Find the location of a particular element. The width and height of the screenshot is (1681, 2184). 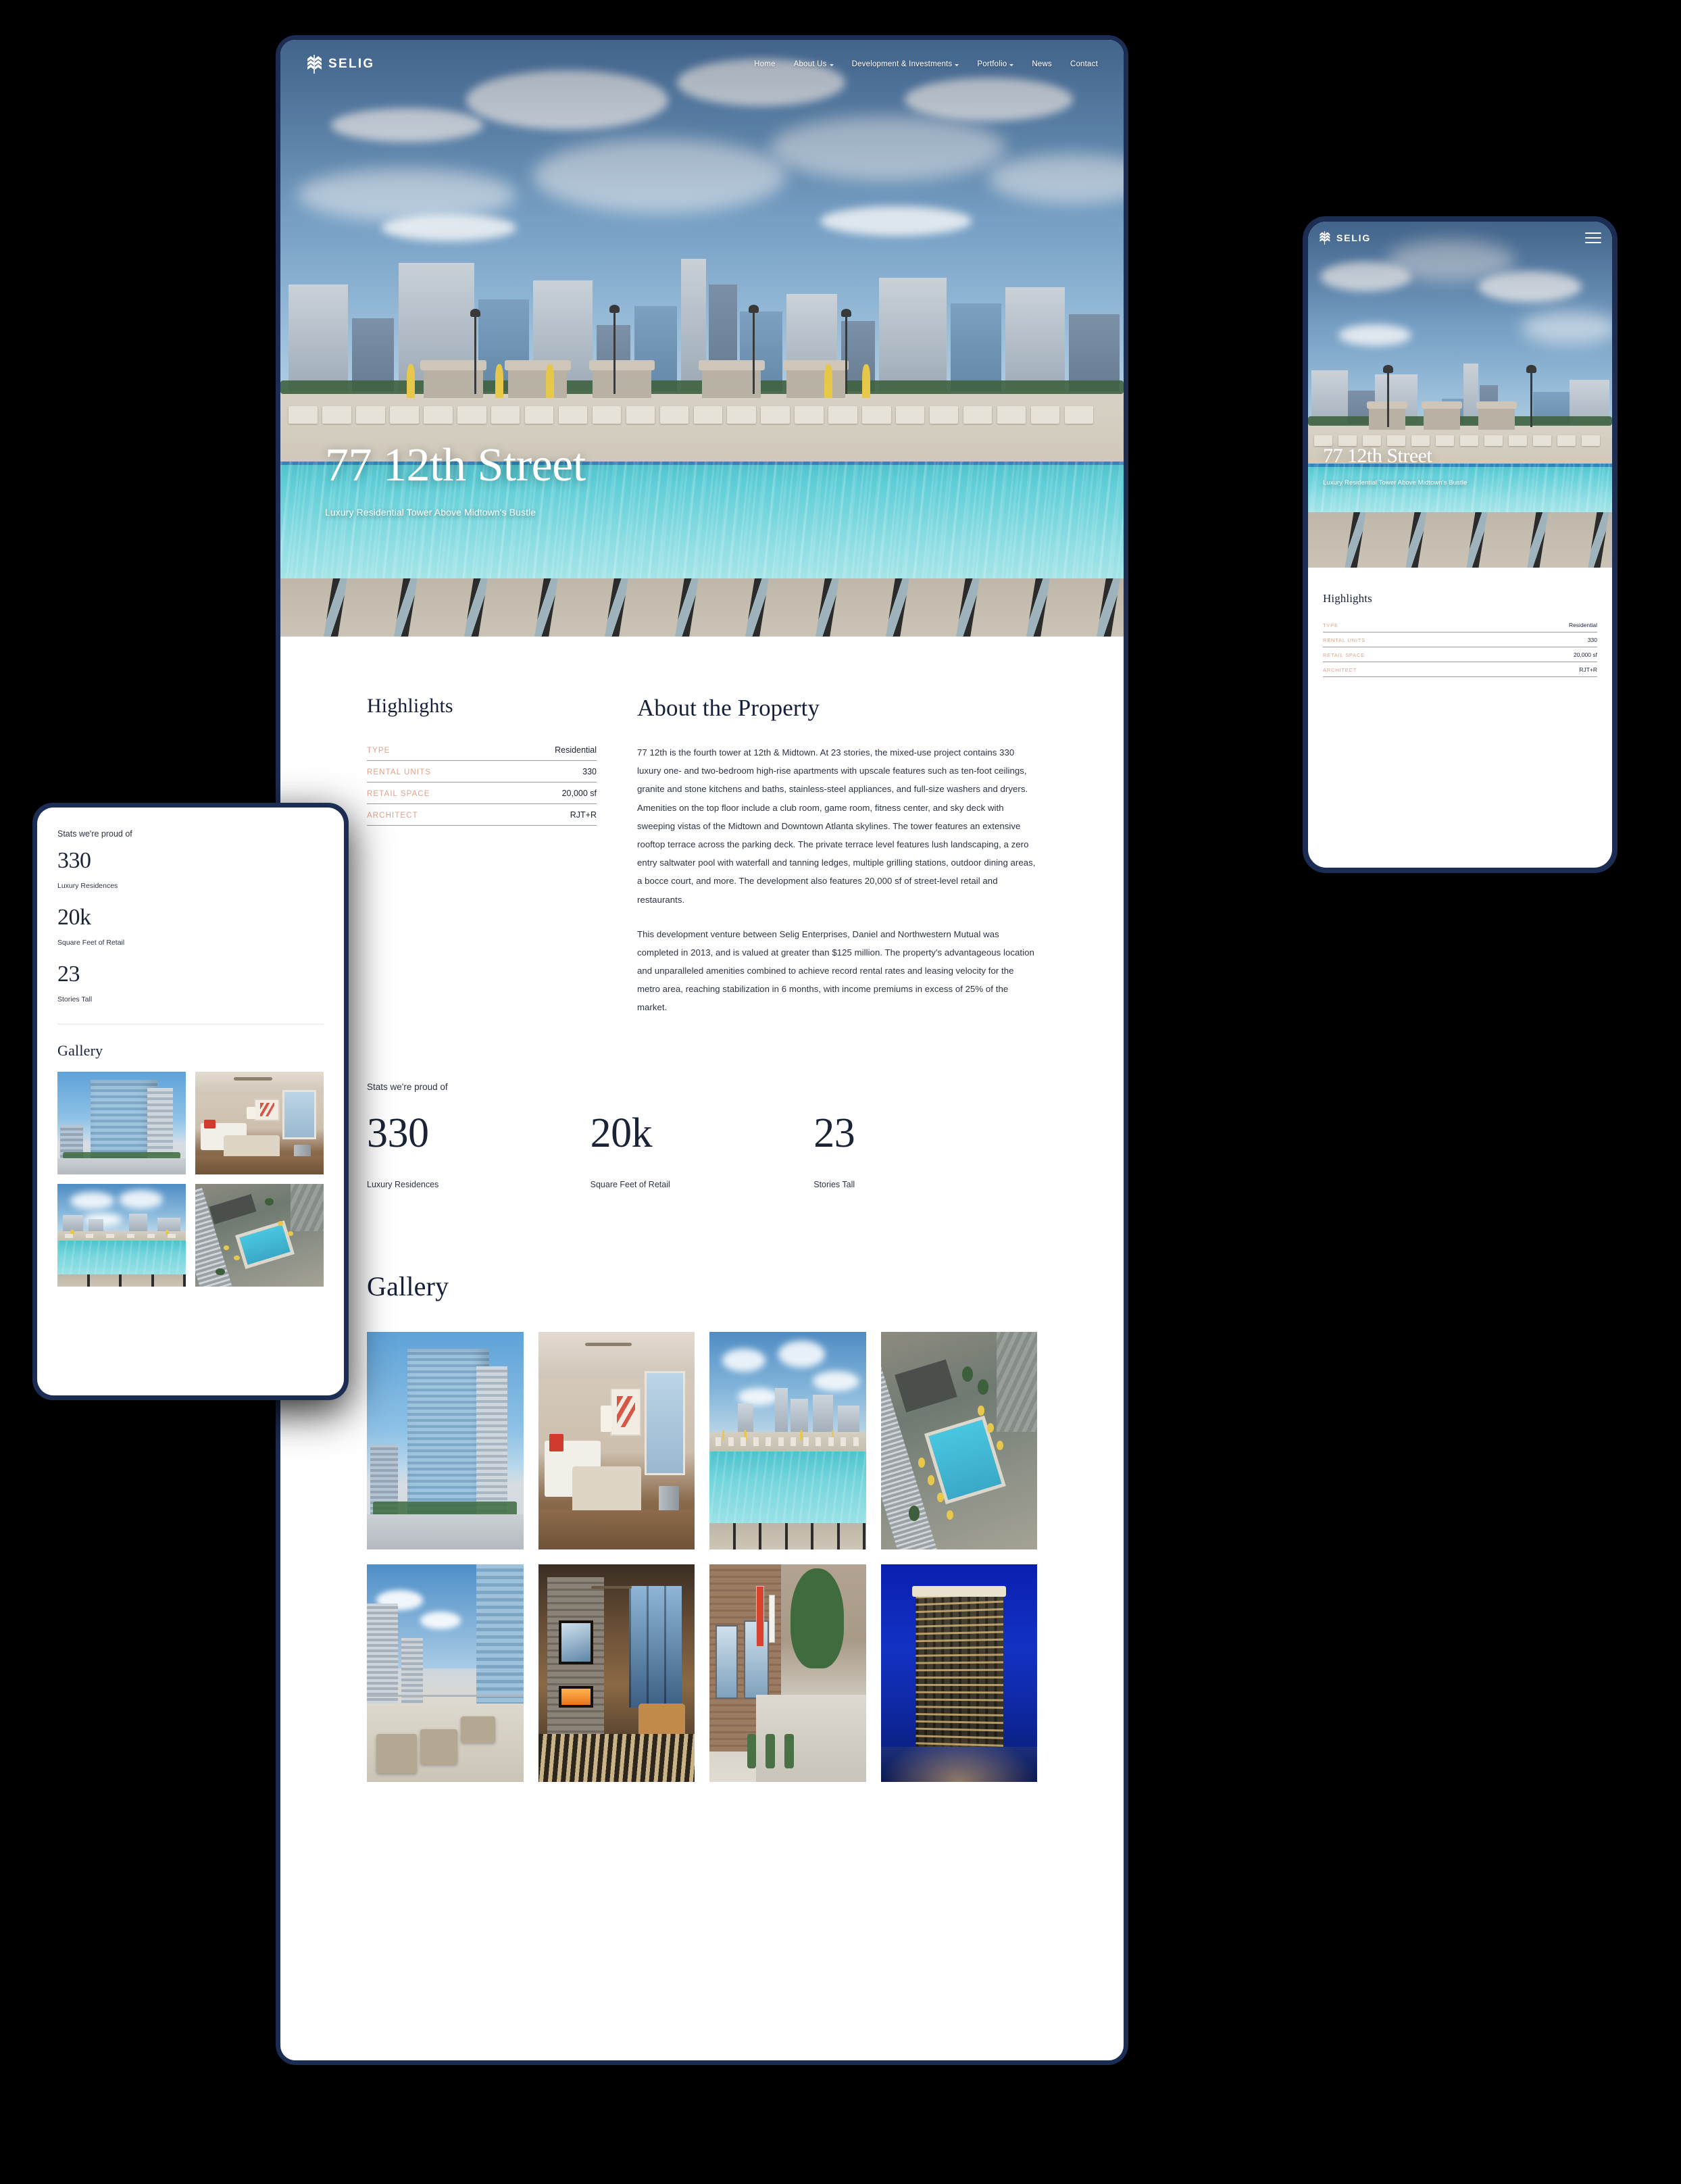

stat-item: 330 Luxury Residences is located at coordinates (191, 870).